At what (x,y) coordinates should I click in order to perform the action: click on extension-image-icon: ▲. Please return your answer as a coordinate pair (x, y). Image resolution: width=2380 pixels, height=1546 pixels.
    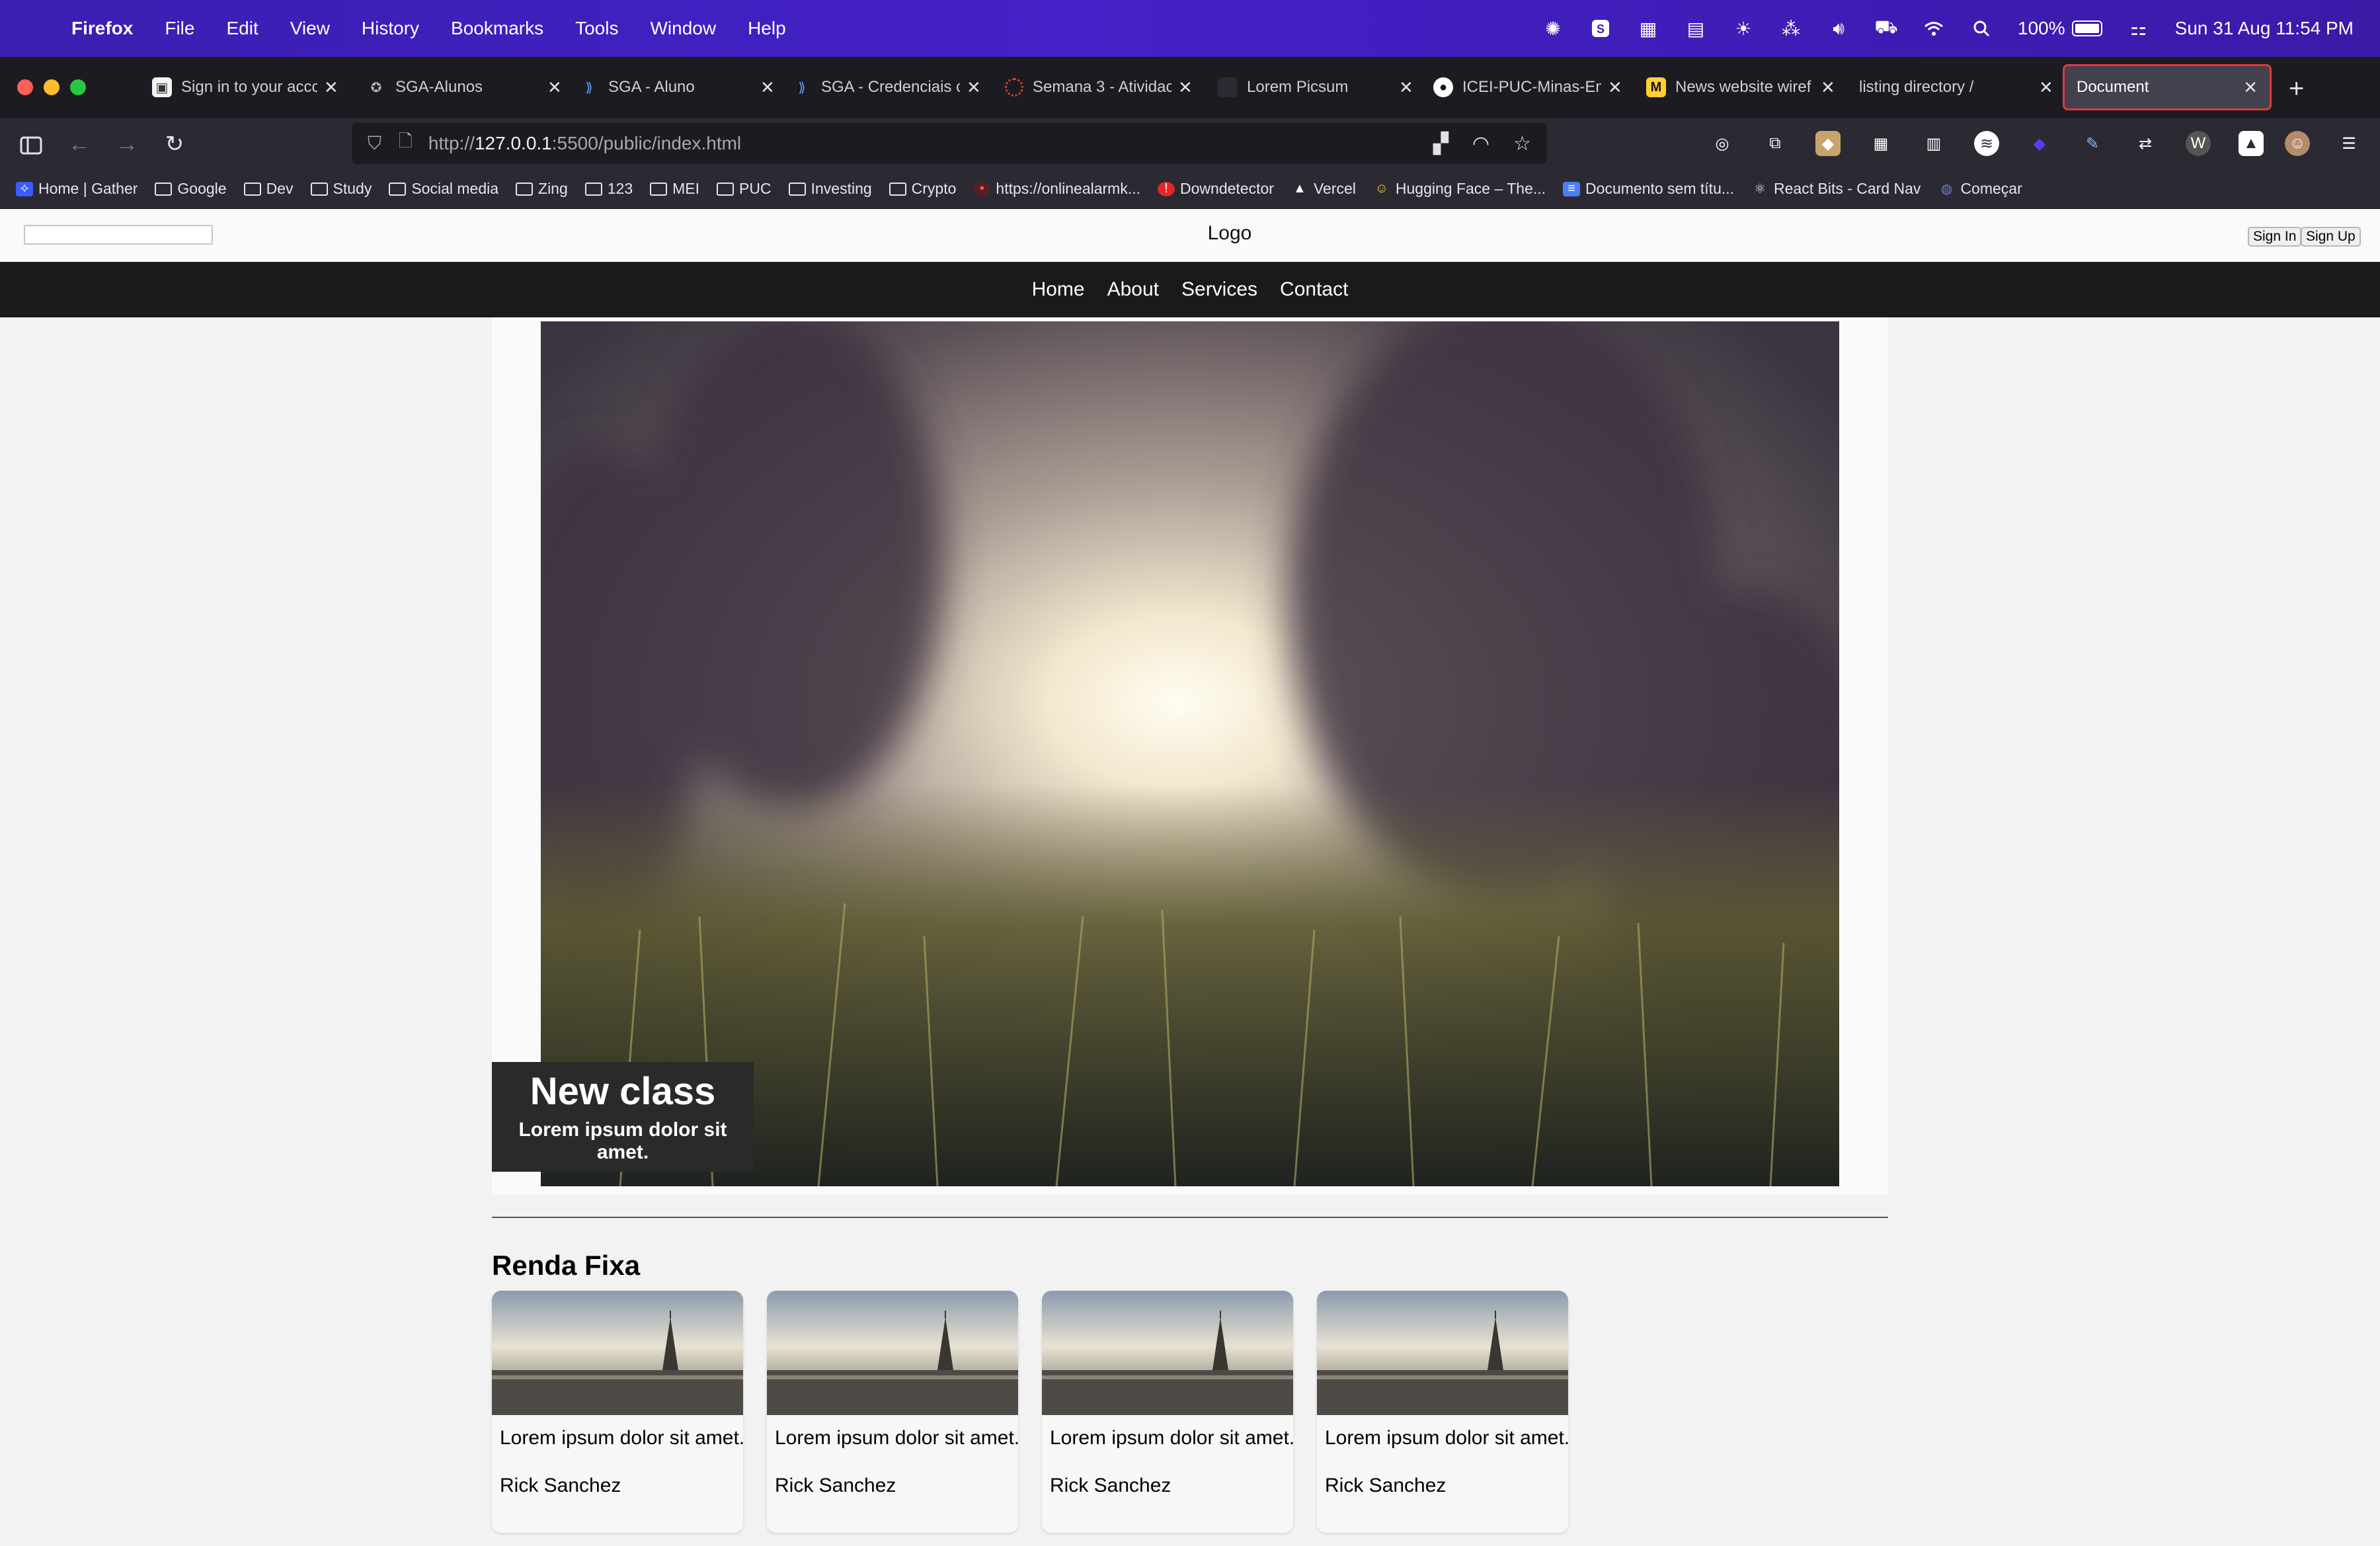
    Looking at the image, I should click on (2251, 143).